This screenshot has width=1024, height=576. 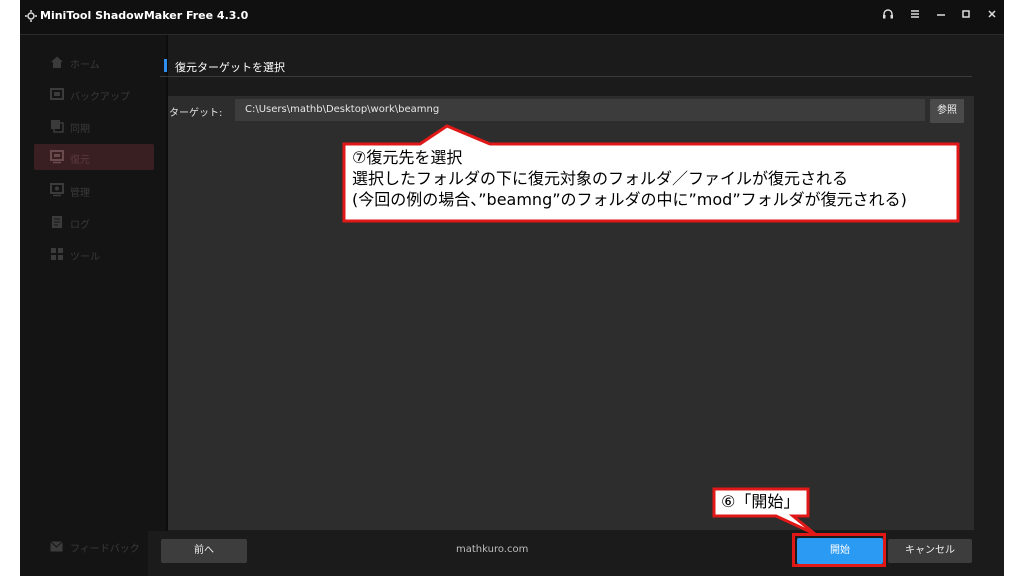 I want to click on callout-target-line1: ⑦復元先を選択, so click(x=407, y=157).